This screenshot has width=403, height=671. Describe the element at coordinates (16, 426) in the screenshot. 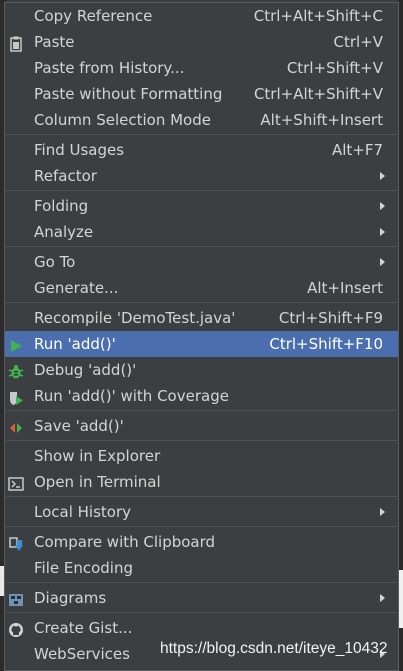

I see `save-config-icon` at that location.